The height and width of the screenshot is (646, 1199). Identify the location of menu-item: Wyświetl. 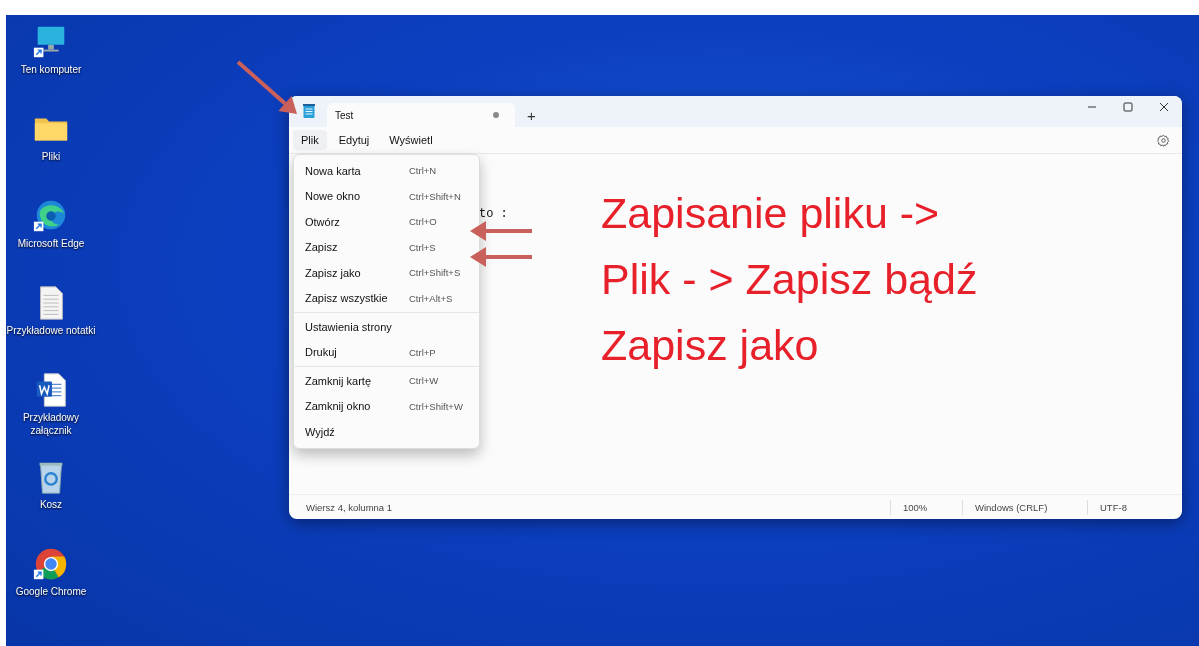
(411, 140).